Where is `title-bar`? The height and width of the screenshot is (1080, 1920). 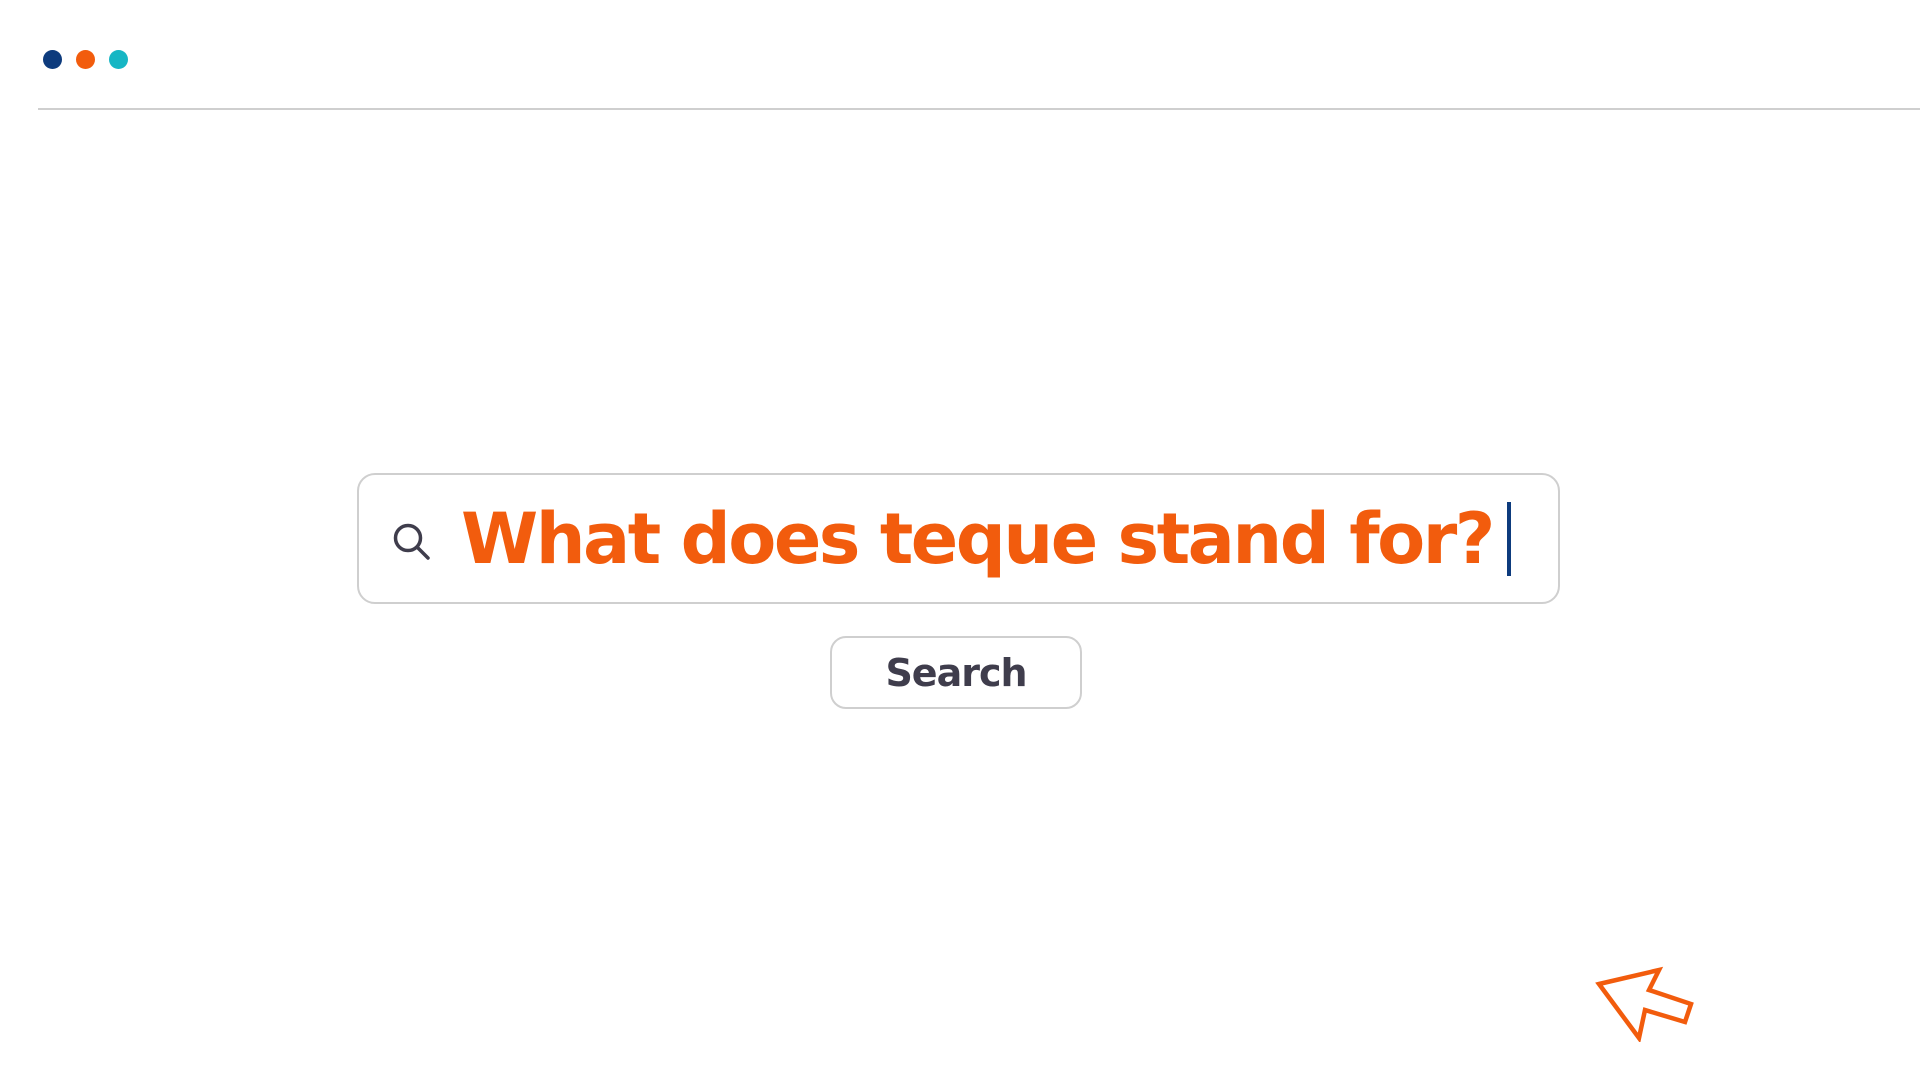 title-bar is located at coordinates (979, 55).